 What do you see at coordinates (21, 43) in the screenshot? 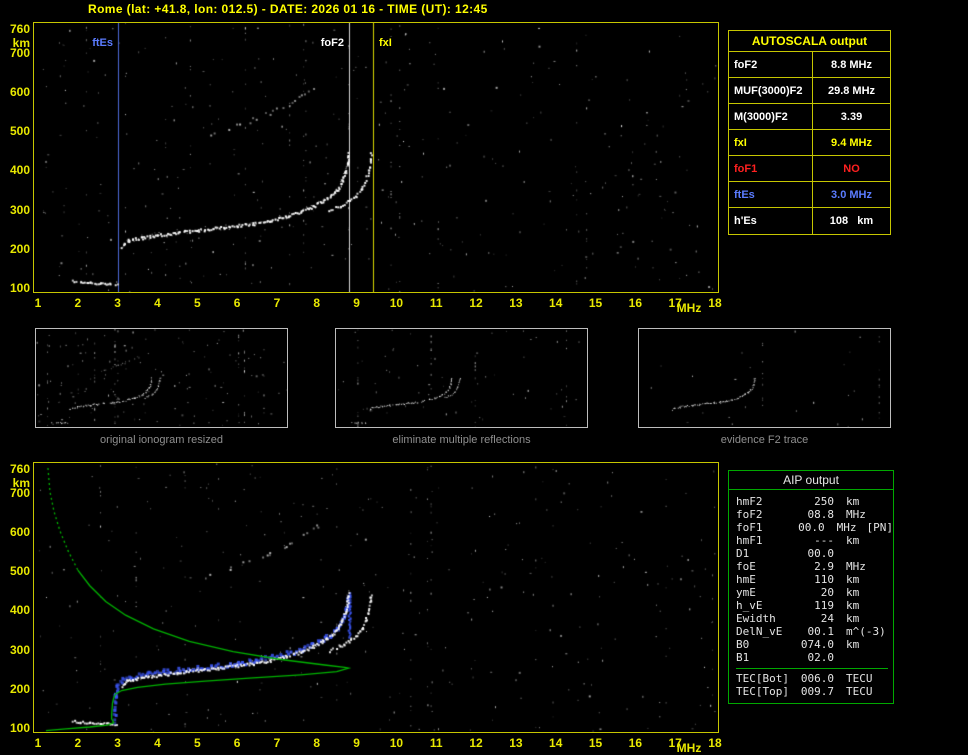
I see `y-axis-unit-label: km` at bounding box center [21, 43].